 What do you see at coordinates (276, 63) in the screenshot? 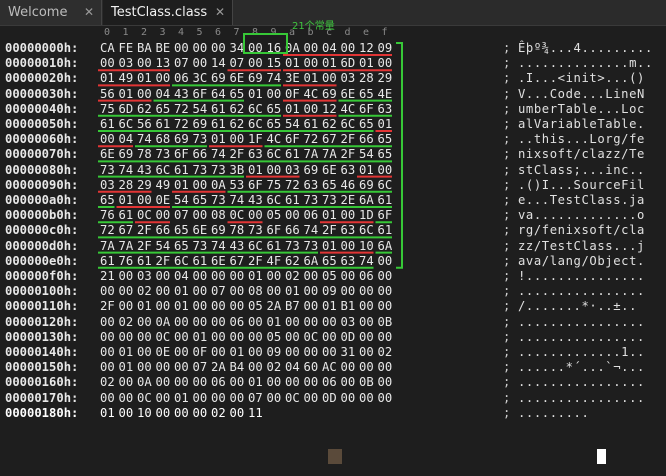
I see `hex-byte: 15` at bounding box center [276, 63].